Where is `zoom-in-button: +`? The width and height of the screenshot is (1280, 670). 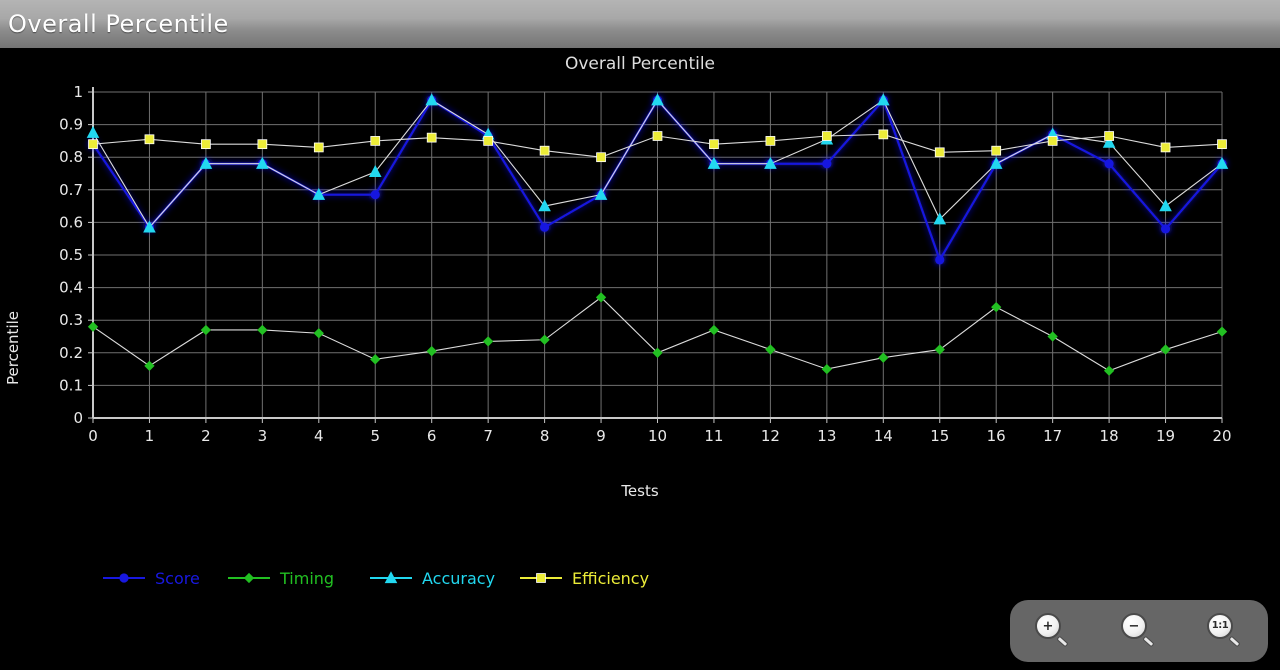 zoom-in-button: + is located at coordinates (1053, 631).